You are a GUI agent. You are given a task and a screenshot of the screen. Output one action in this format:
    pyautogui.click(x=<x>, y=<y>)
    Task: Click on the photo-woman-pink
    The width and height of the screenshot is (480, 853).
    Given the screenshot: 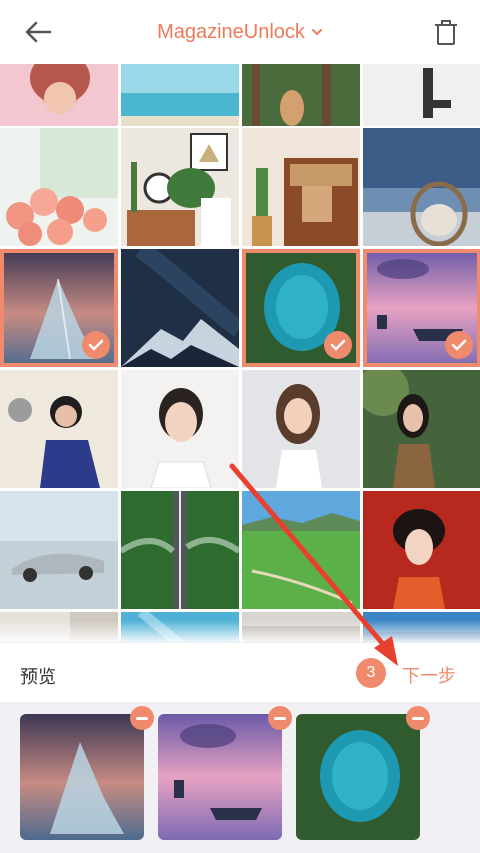 What is the action you would take?
    pyautogui.click(x=59, y=95)
    